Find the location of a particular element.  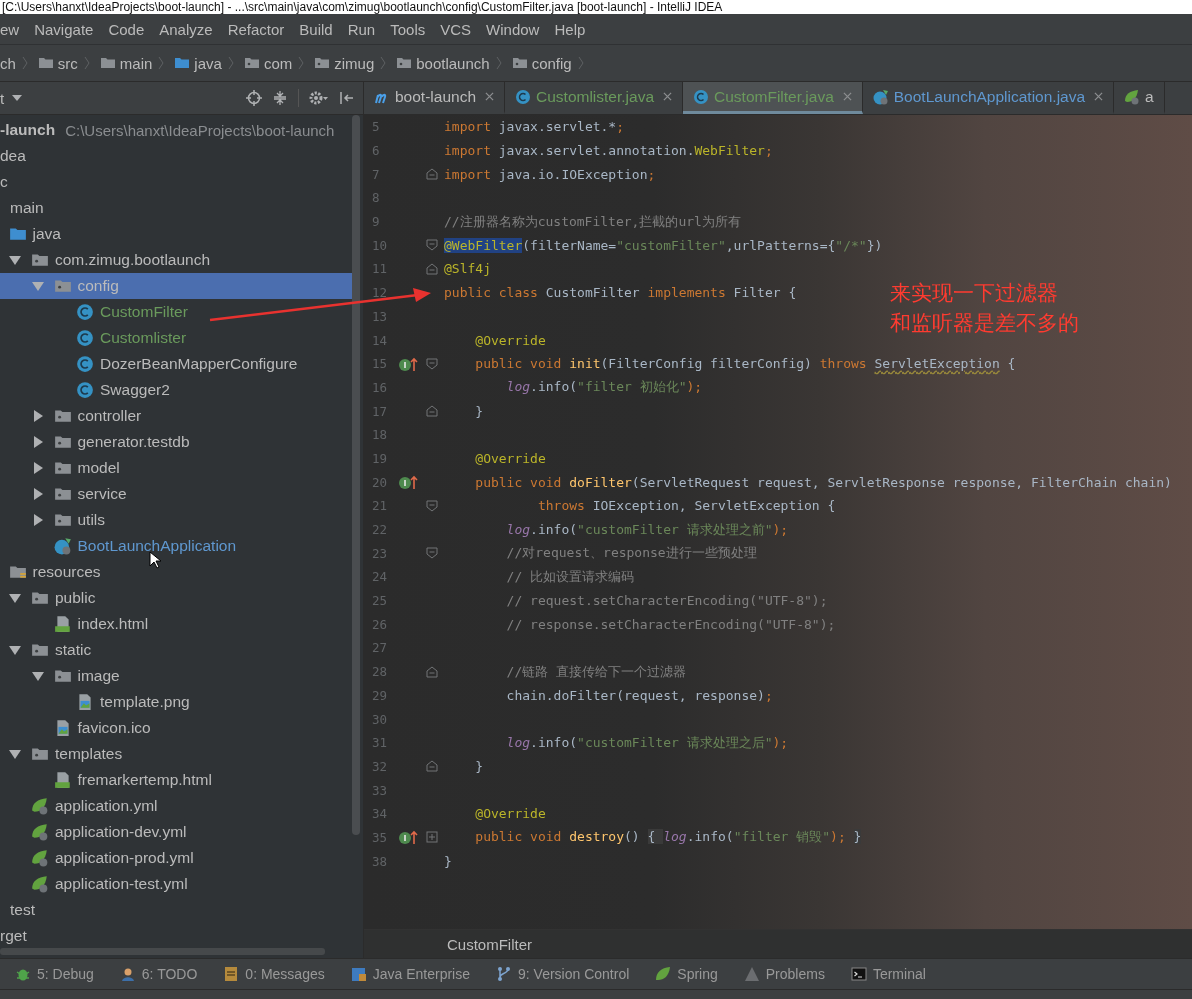

tree-item: c is located at coordinates (176, 182).